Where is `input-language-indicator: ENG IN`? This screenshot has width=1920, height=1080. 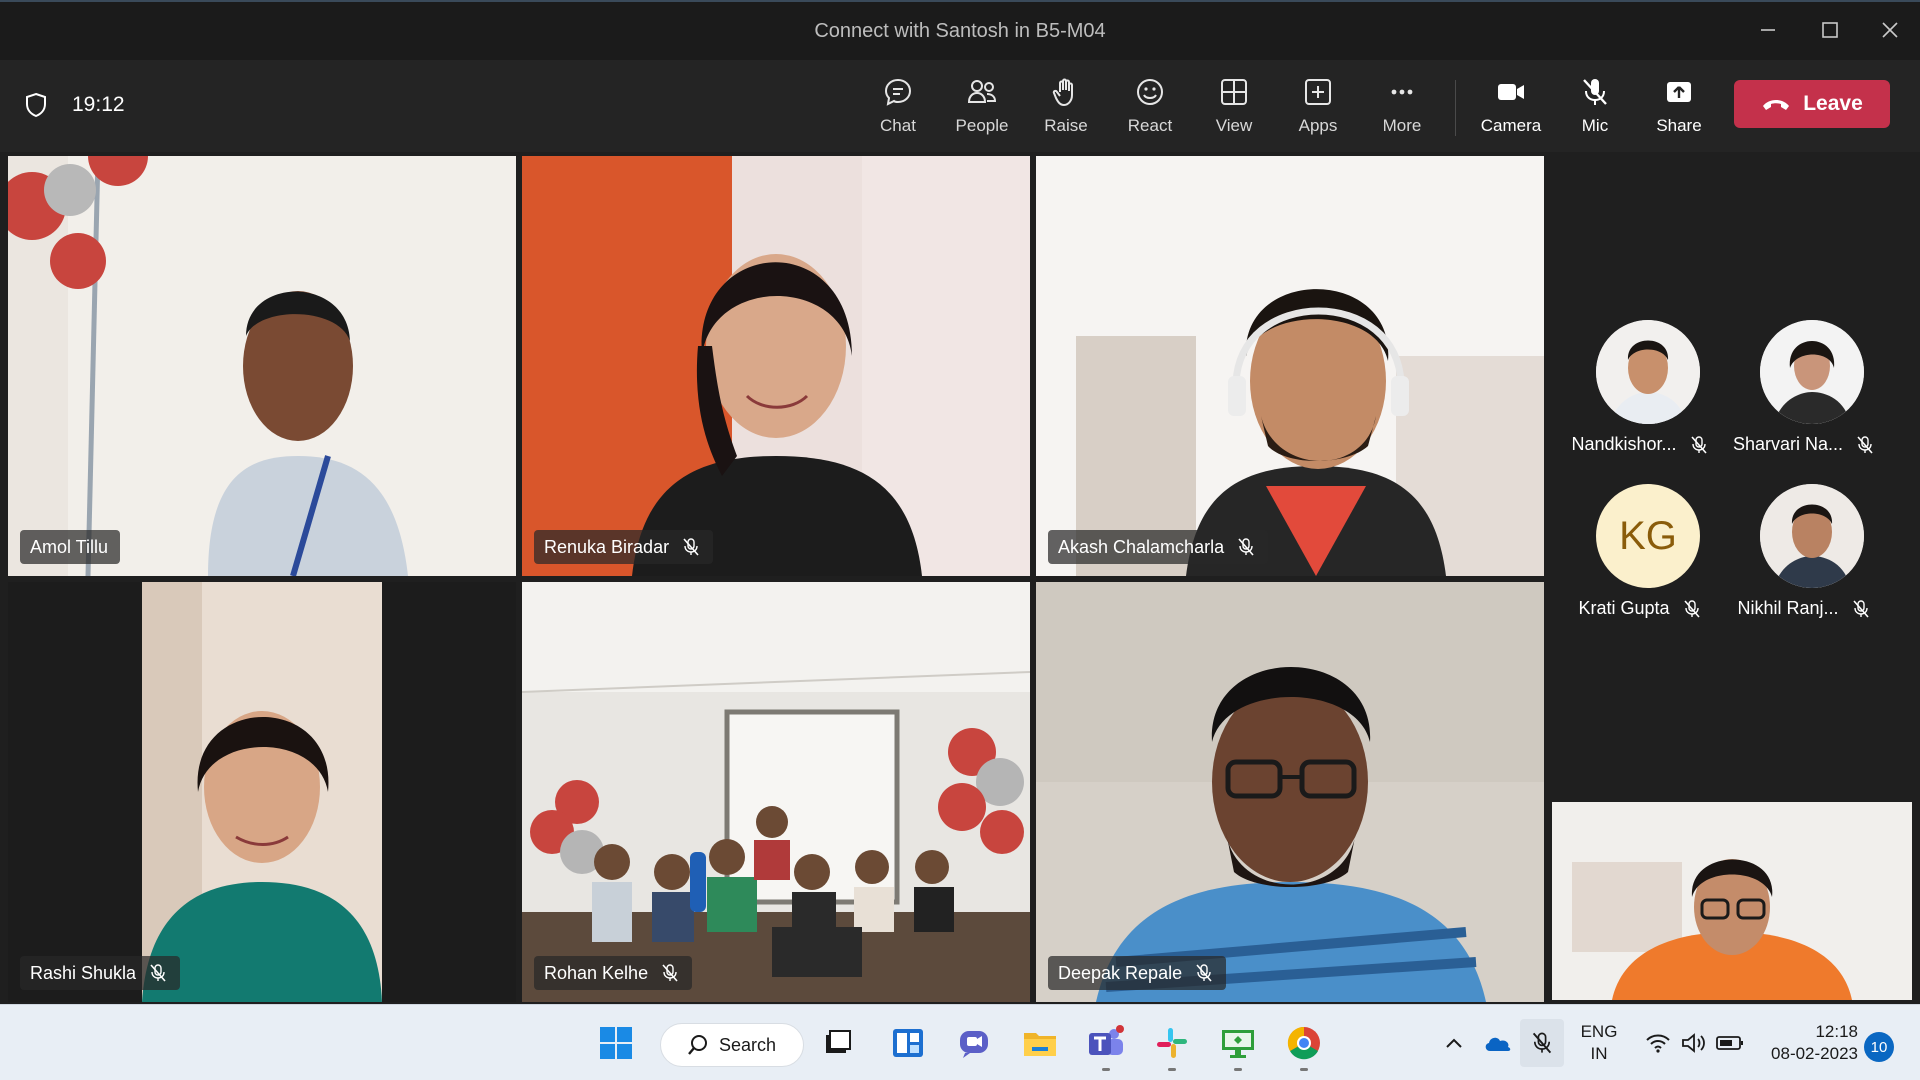 input-language-indicator: ENG IN is located at coordinates (1599, 1043).